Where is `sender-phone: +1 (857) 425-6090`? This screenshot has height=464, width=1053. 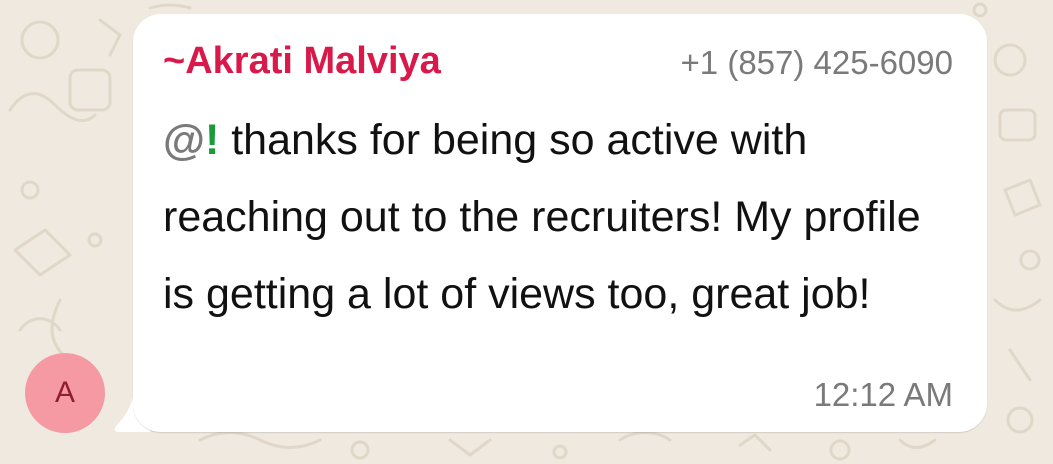 sender-phone: +1 (857) 425-6090 is located at coordinates (816, 62).